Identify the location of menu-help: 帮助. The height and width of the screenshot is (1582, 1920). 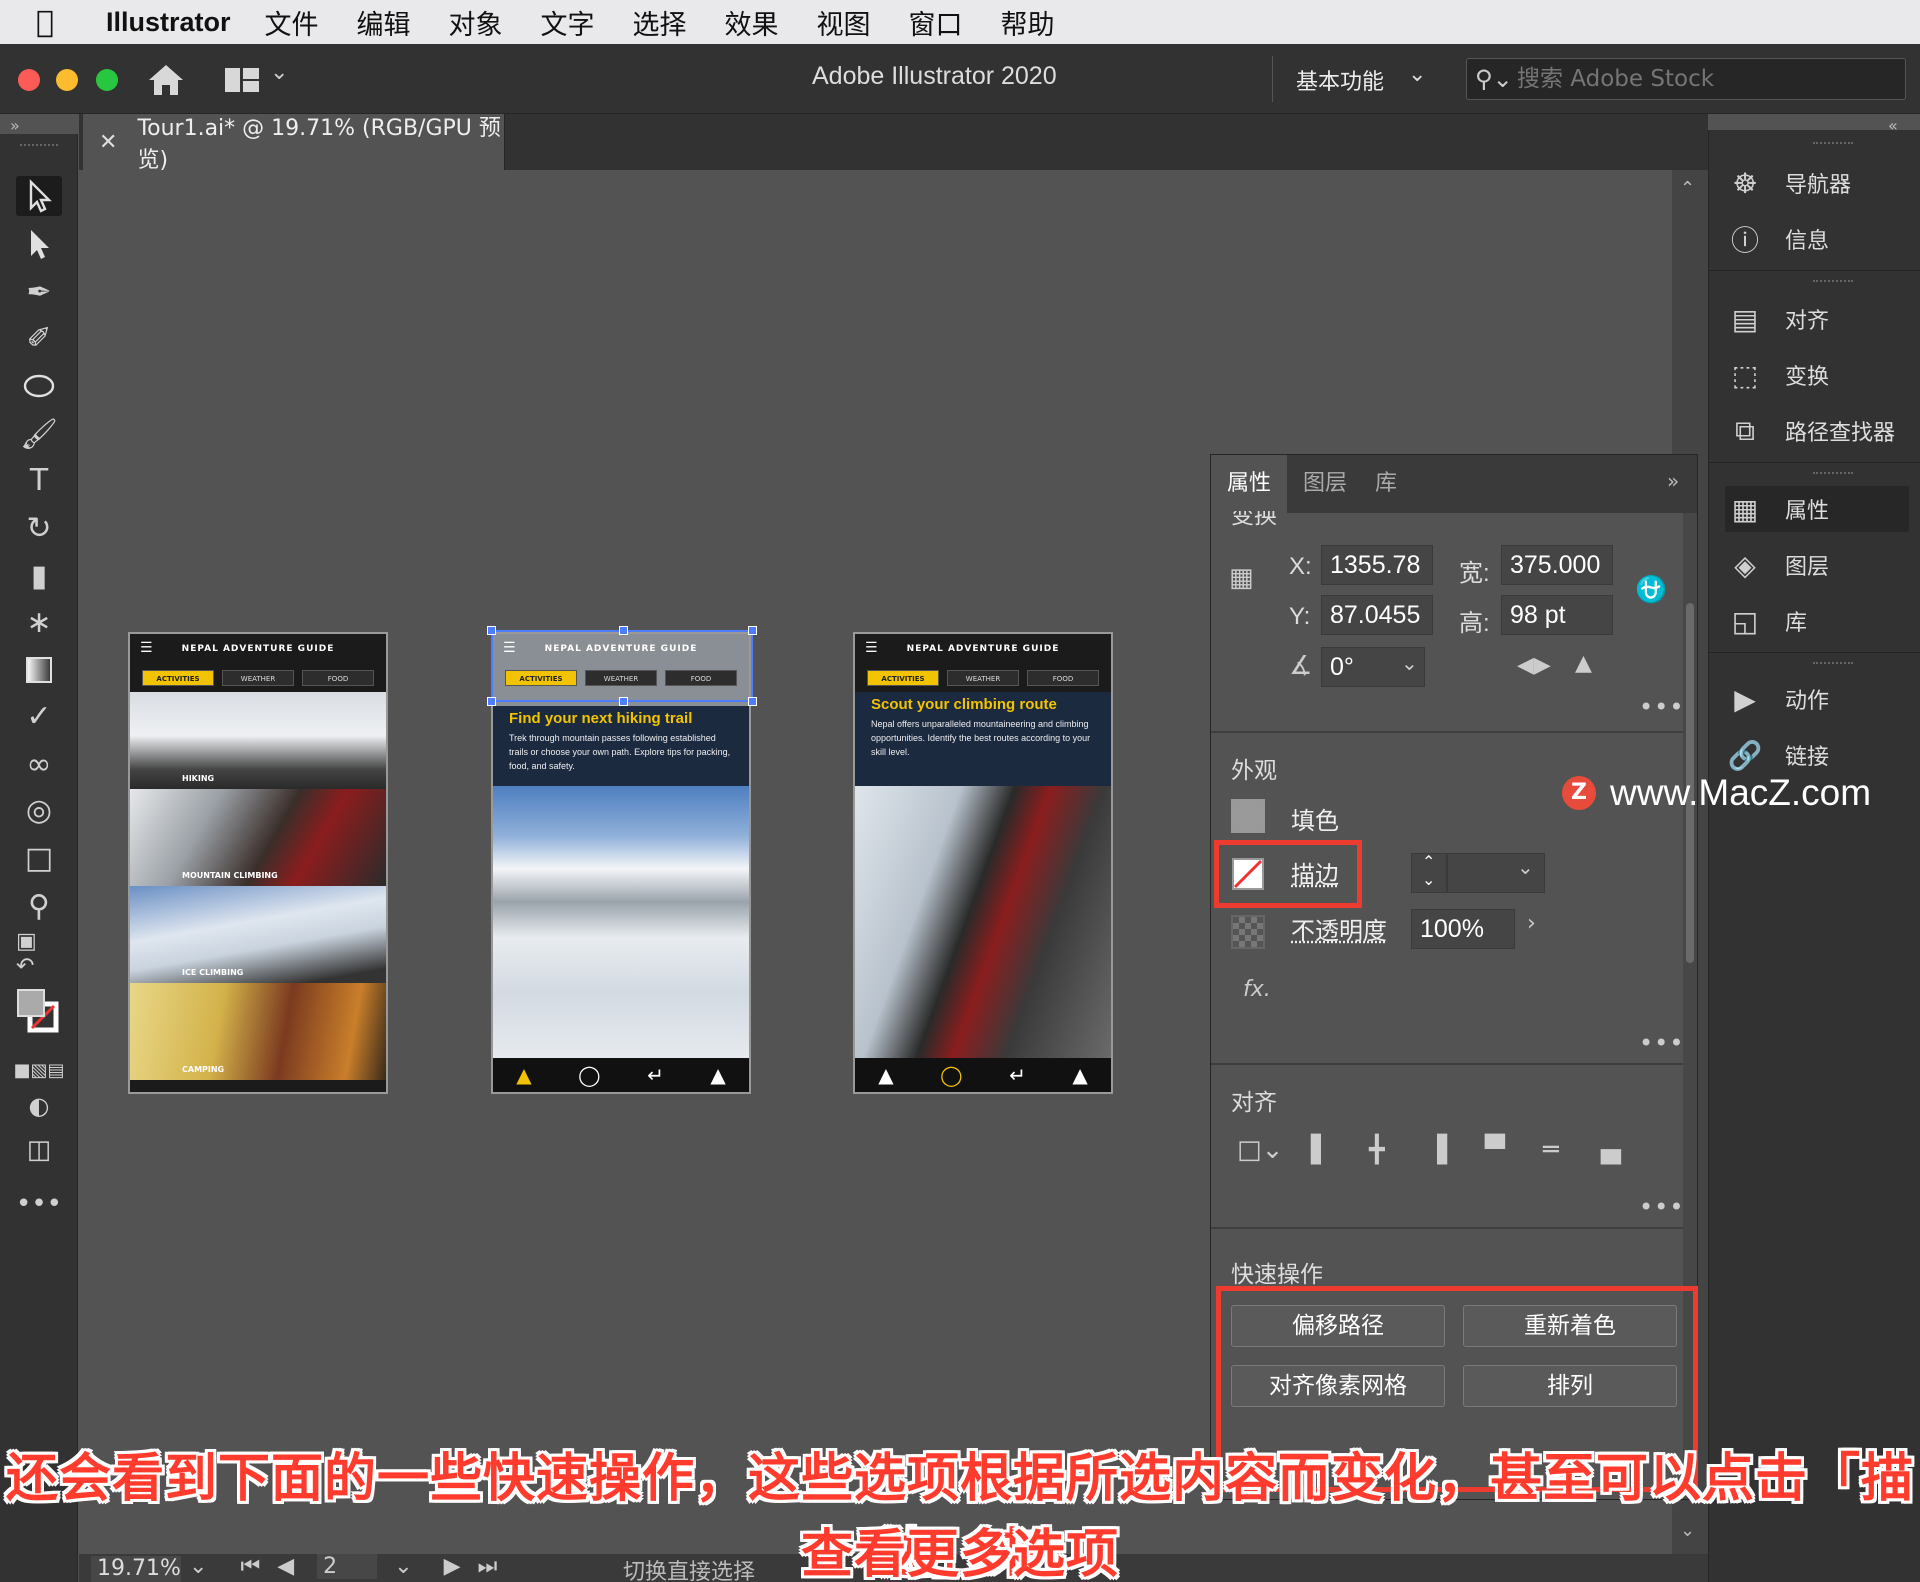
(1028, 22).